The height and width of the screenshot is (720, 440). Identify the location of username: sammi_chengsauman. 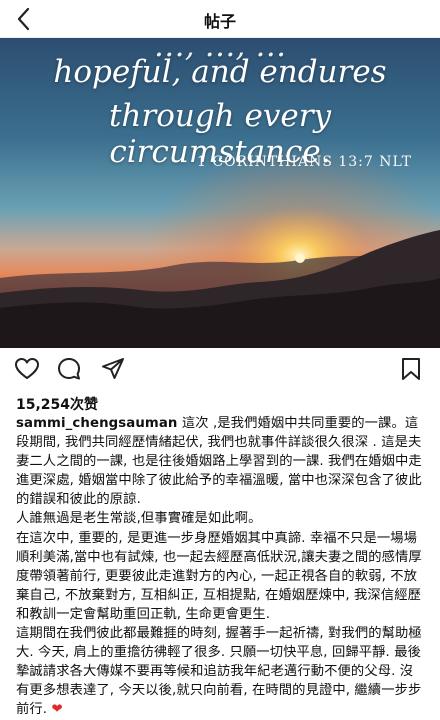
(97, 423).